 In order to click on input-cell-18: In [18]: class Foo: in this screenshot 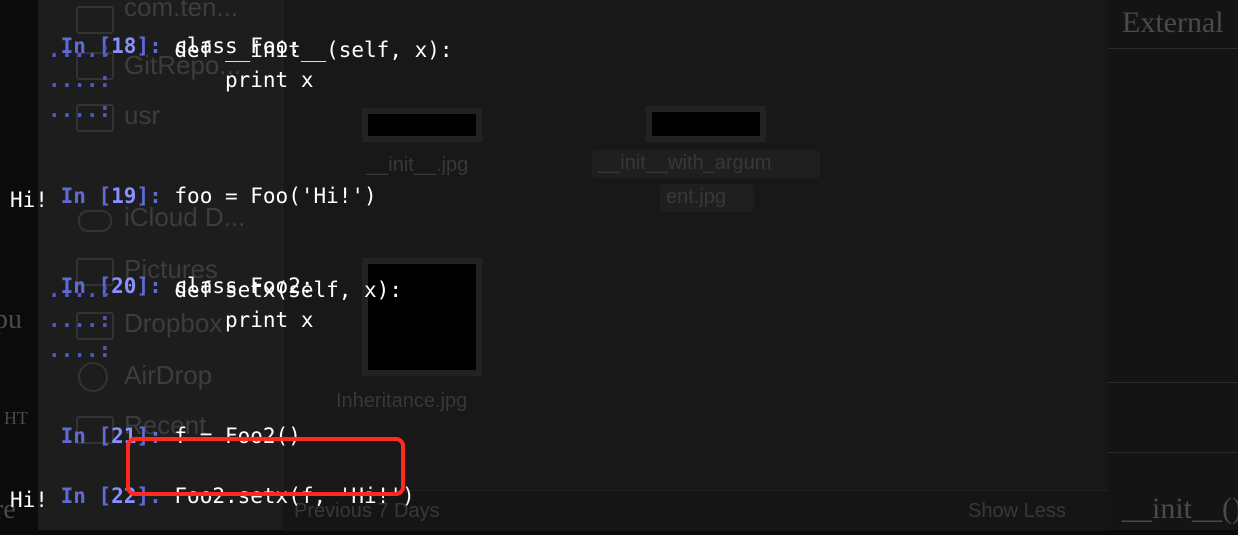, I will do `click(155, 32)`.